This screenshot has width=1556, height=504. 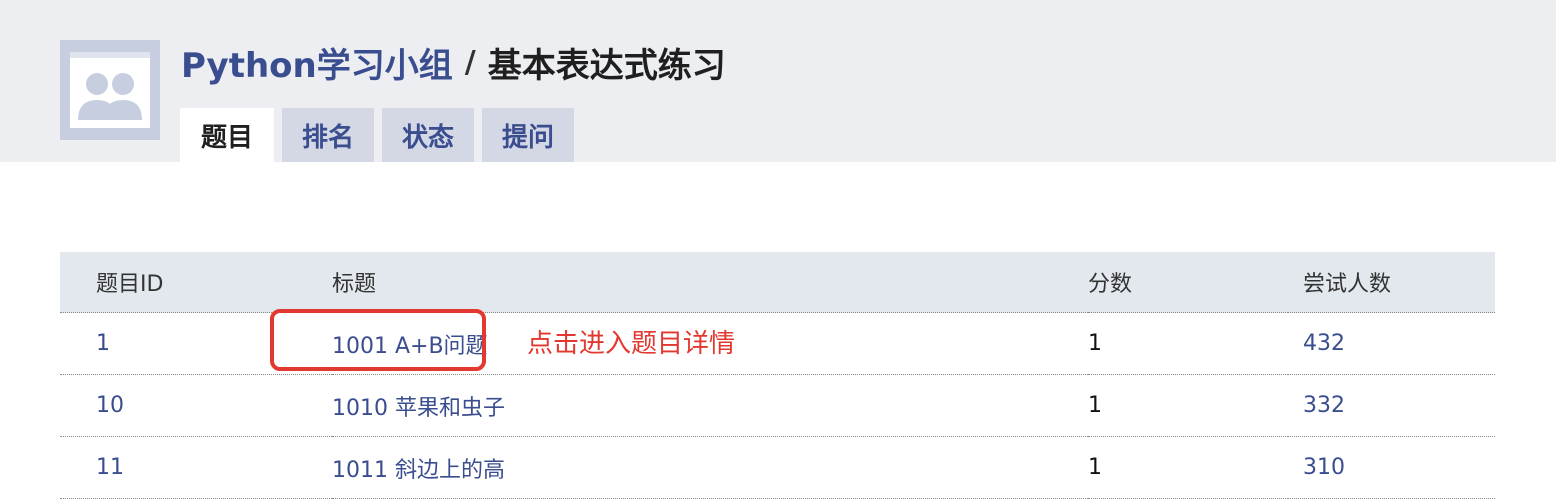 What do you see at coordinates (777, 405) in the screenshot?
I see `table-row: 10 1010 苹果和虫子 1 332` at bounding box center [777, 405].